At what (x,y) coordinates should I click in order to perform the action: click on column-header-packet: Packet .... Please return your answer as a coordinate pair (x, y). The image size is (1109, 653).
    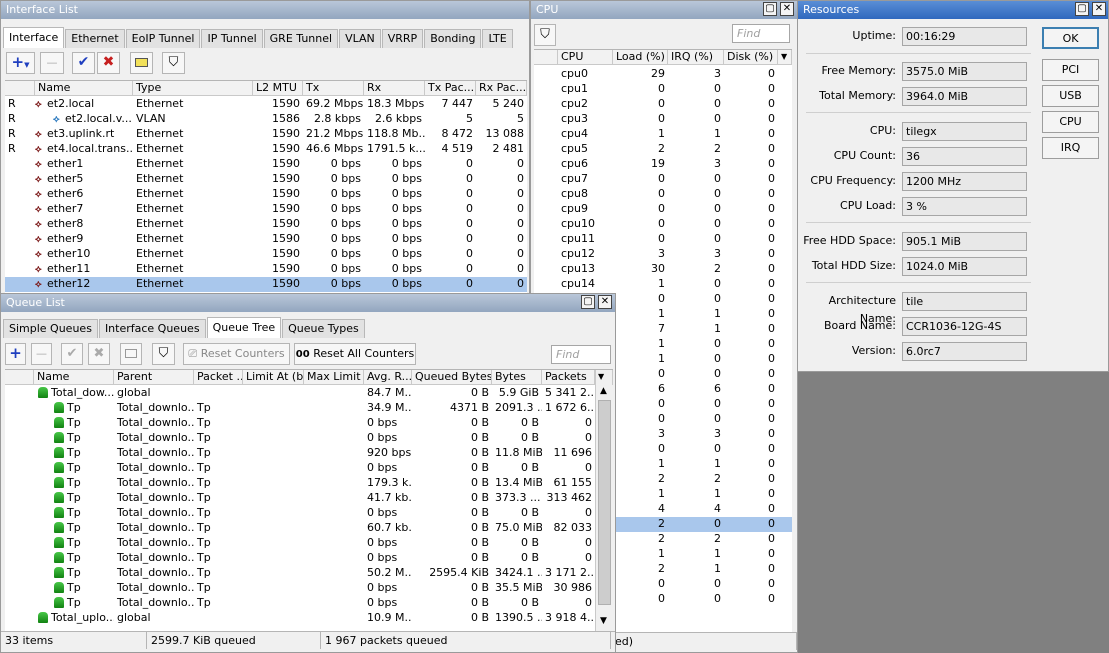
    Looking at the image, I should click on (218, 377).